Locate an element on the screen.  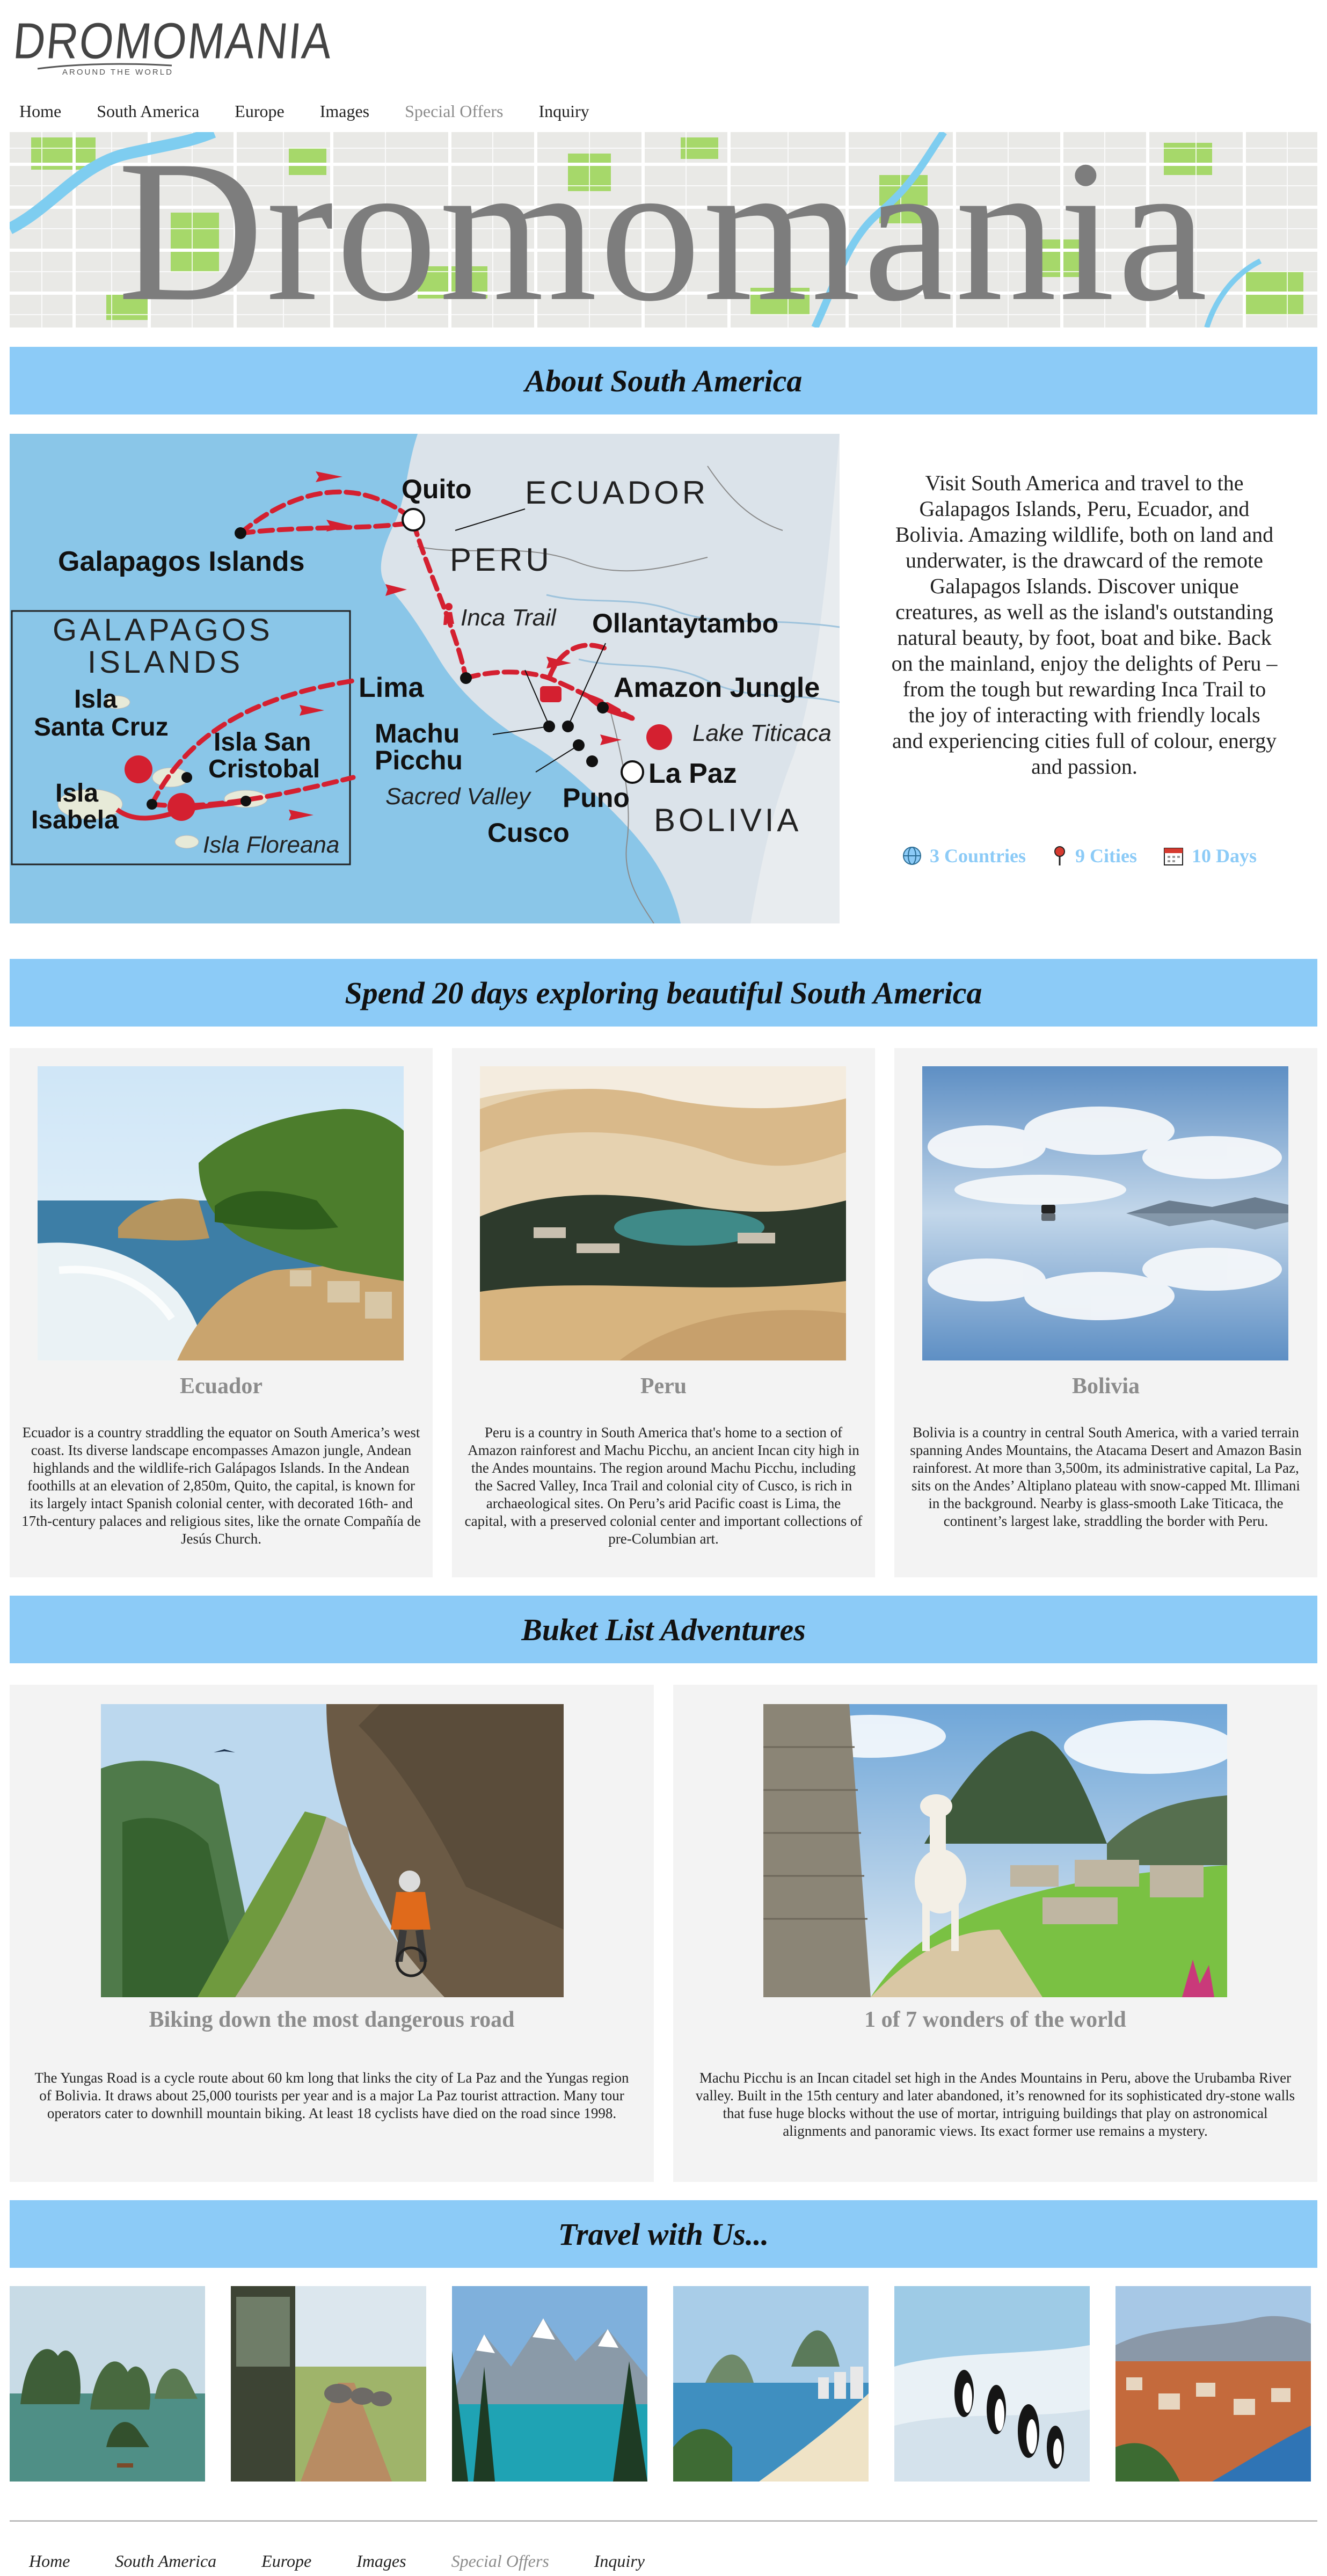
beach-city-photo is located at coordinates (771, 2384).